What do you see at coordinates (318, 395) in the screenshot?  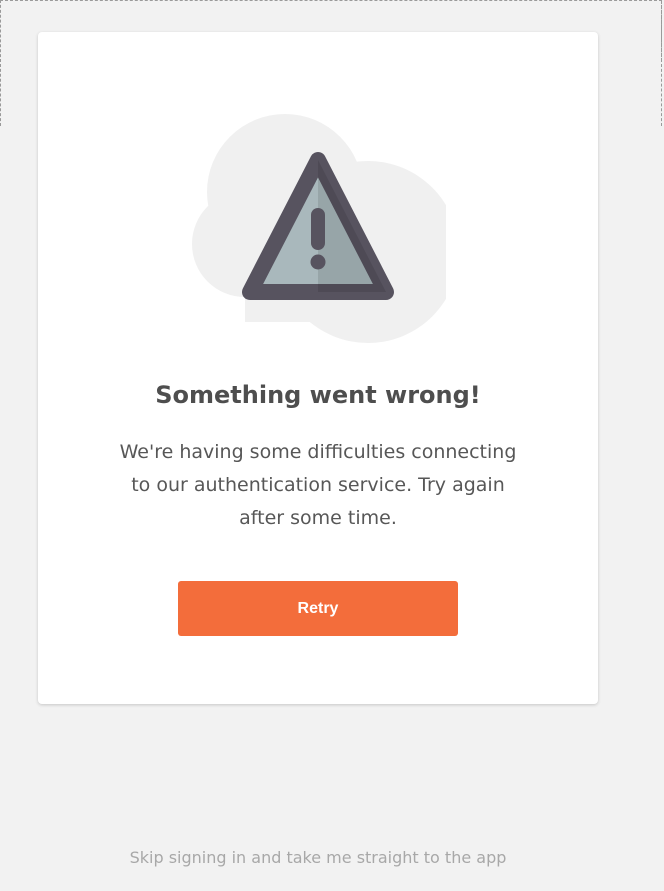 I see `error-title: Something went wrong!` at bounding box center [318, 395].